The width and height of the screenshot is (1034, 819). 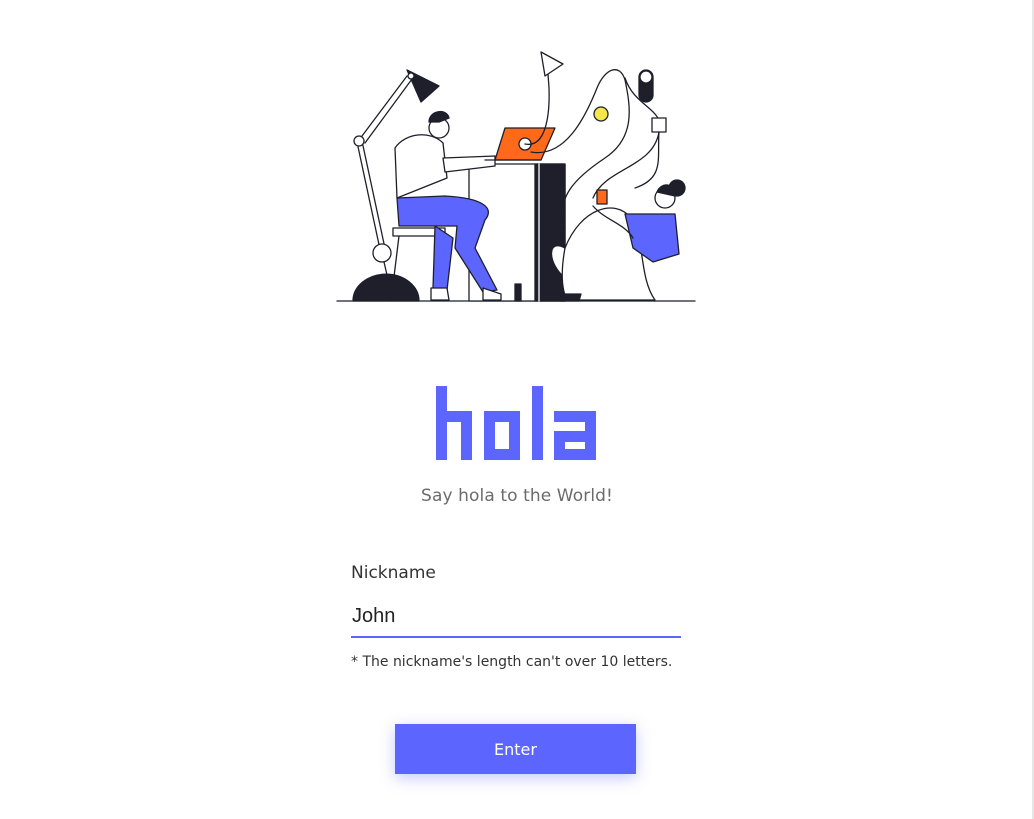 I want to click on hola-logo, so click(x=517, y=424).